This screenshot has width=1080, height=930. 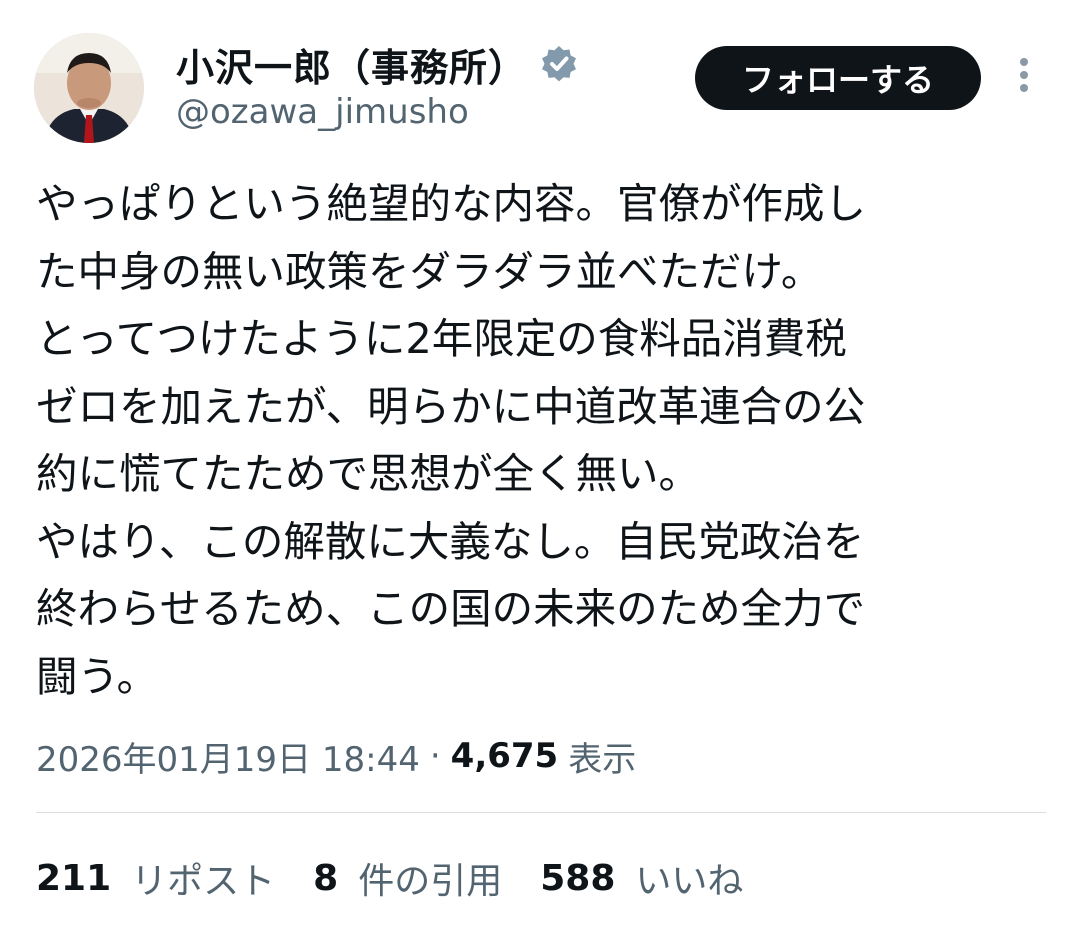 I want to click on author-handle: @ozawa_jimusho, so click(x=322, y=112).